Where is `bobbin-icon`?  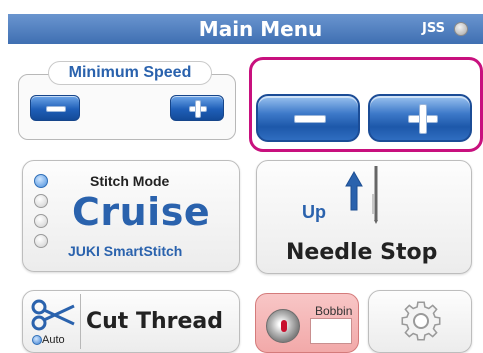 bobbin-icon is located at coordinates (283, 326).